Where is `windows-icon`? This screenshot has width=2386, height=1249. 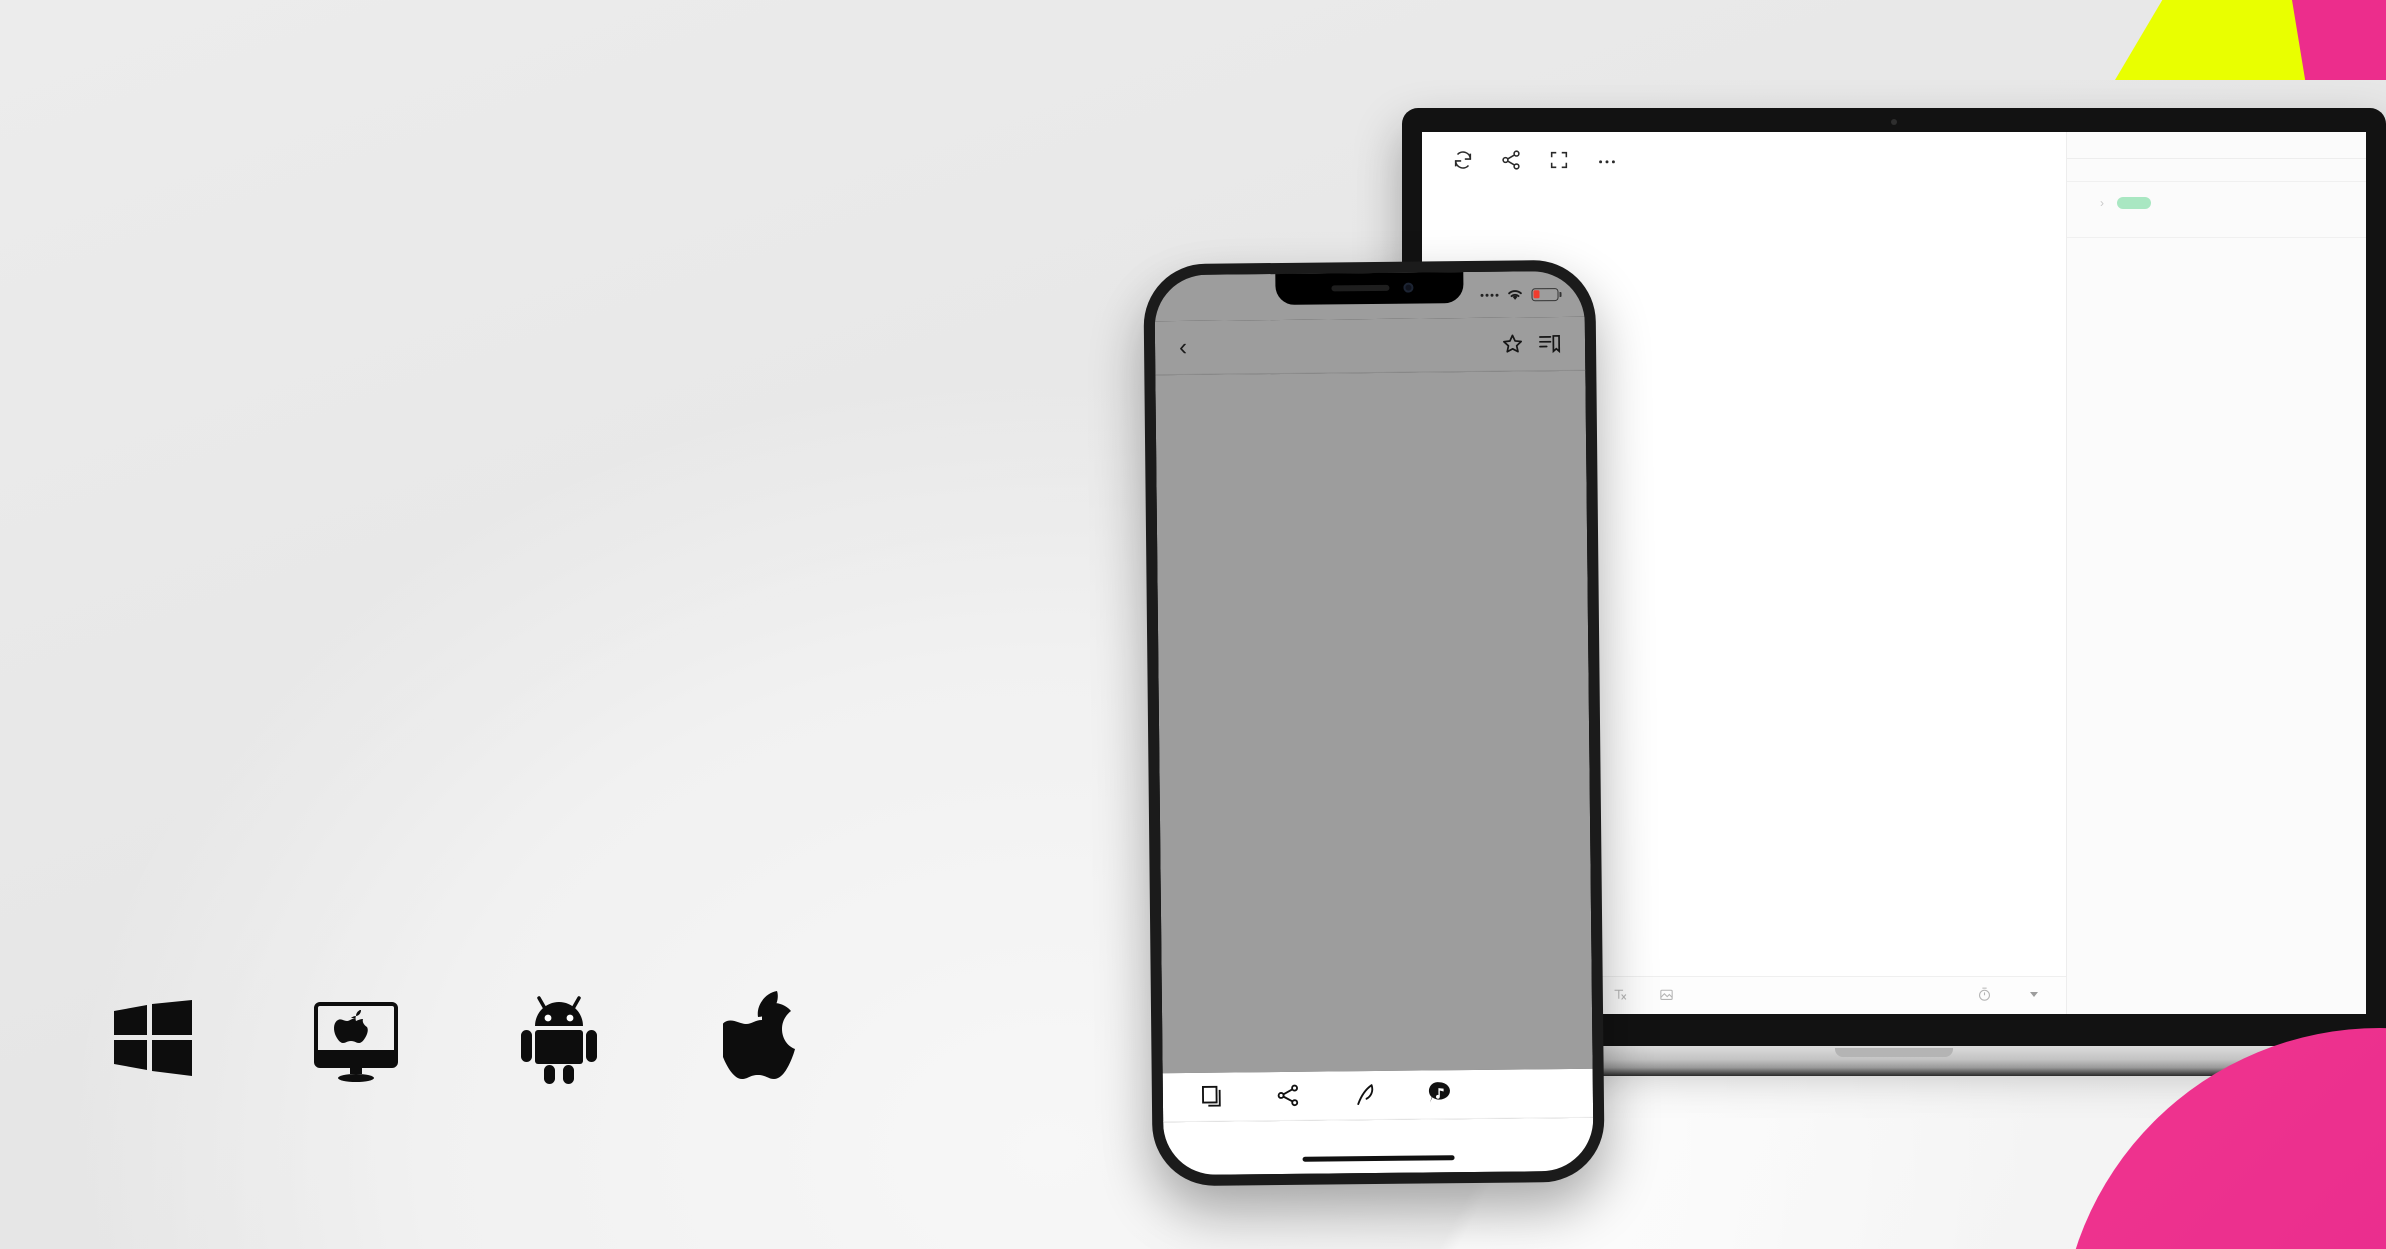 windows-icon is located at coordinates (152, 1037).